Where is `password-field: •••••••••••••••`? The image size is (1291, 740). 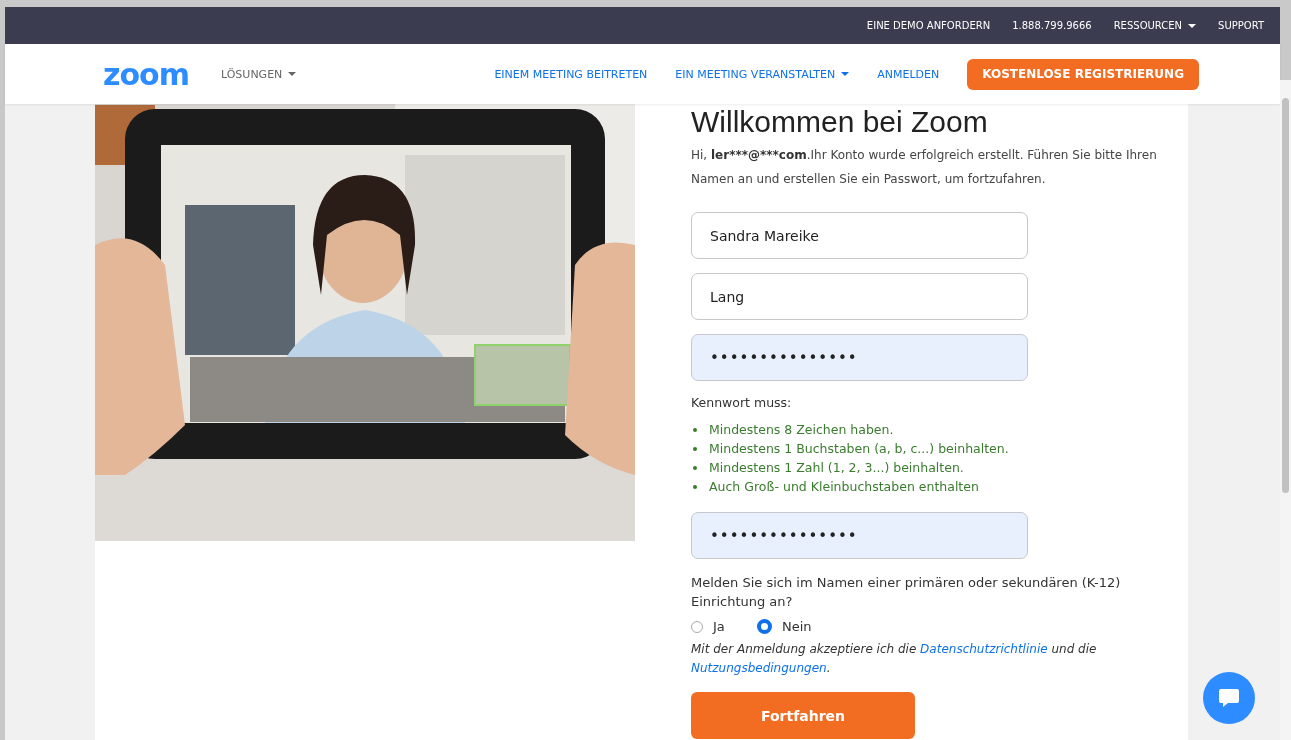
password-field: ••••••••••••••• is located at coordinates (859, 357).